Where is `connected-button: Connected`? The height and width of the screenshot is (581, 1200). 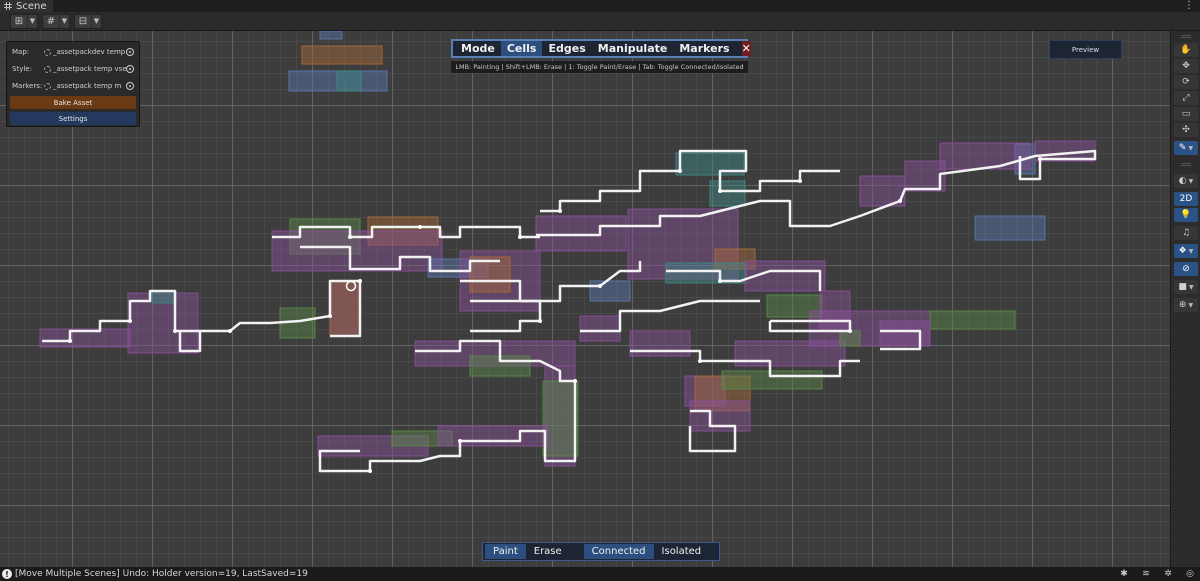
connected-button: Connected is located at coordinates (618, 551).